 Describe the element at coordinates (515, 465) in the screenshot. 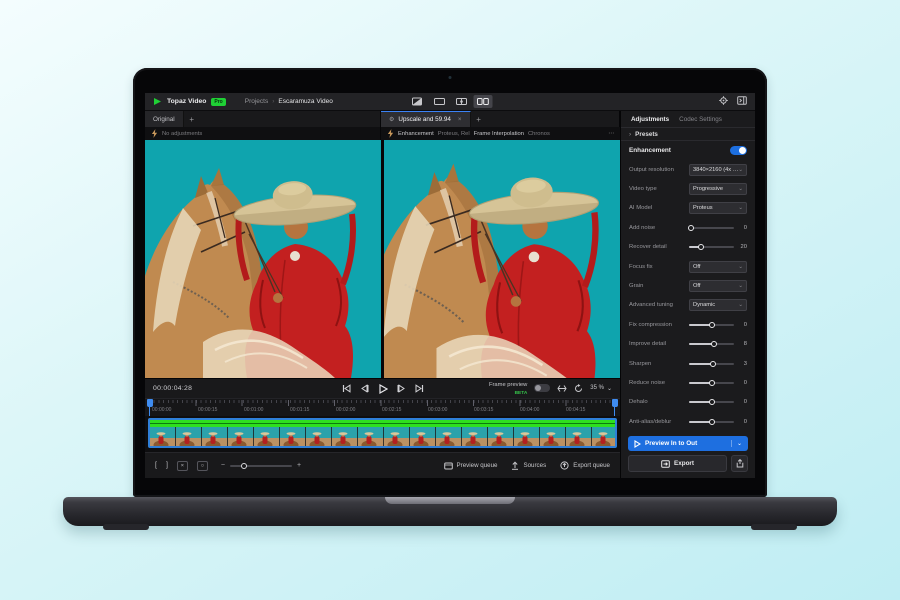

I see `upload-arrow-icon` at that location.